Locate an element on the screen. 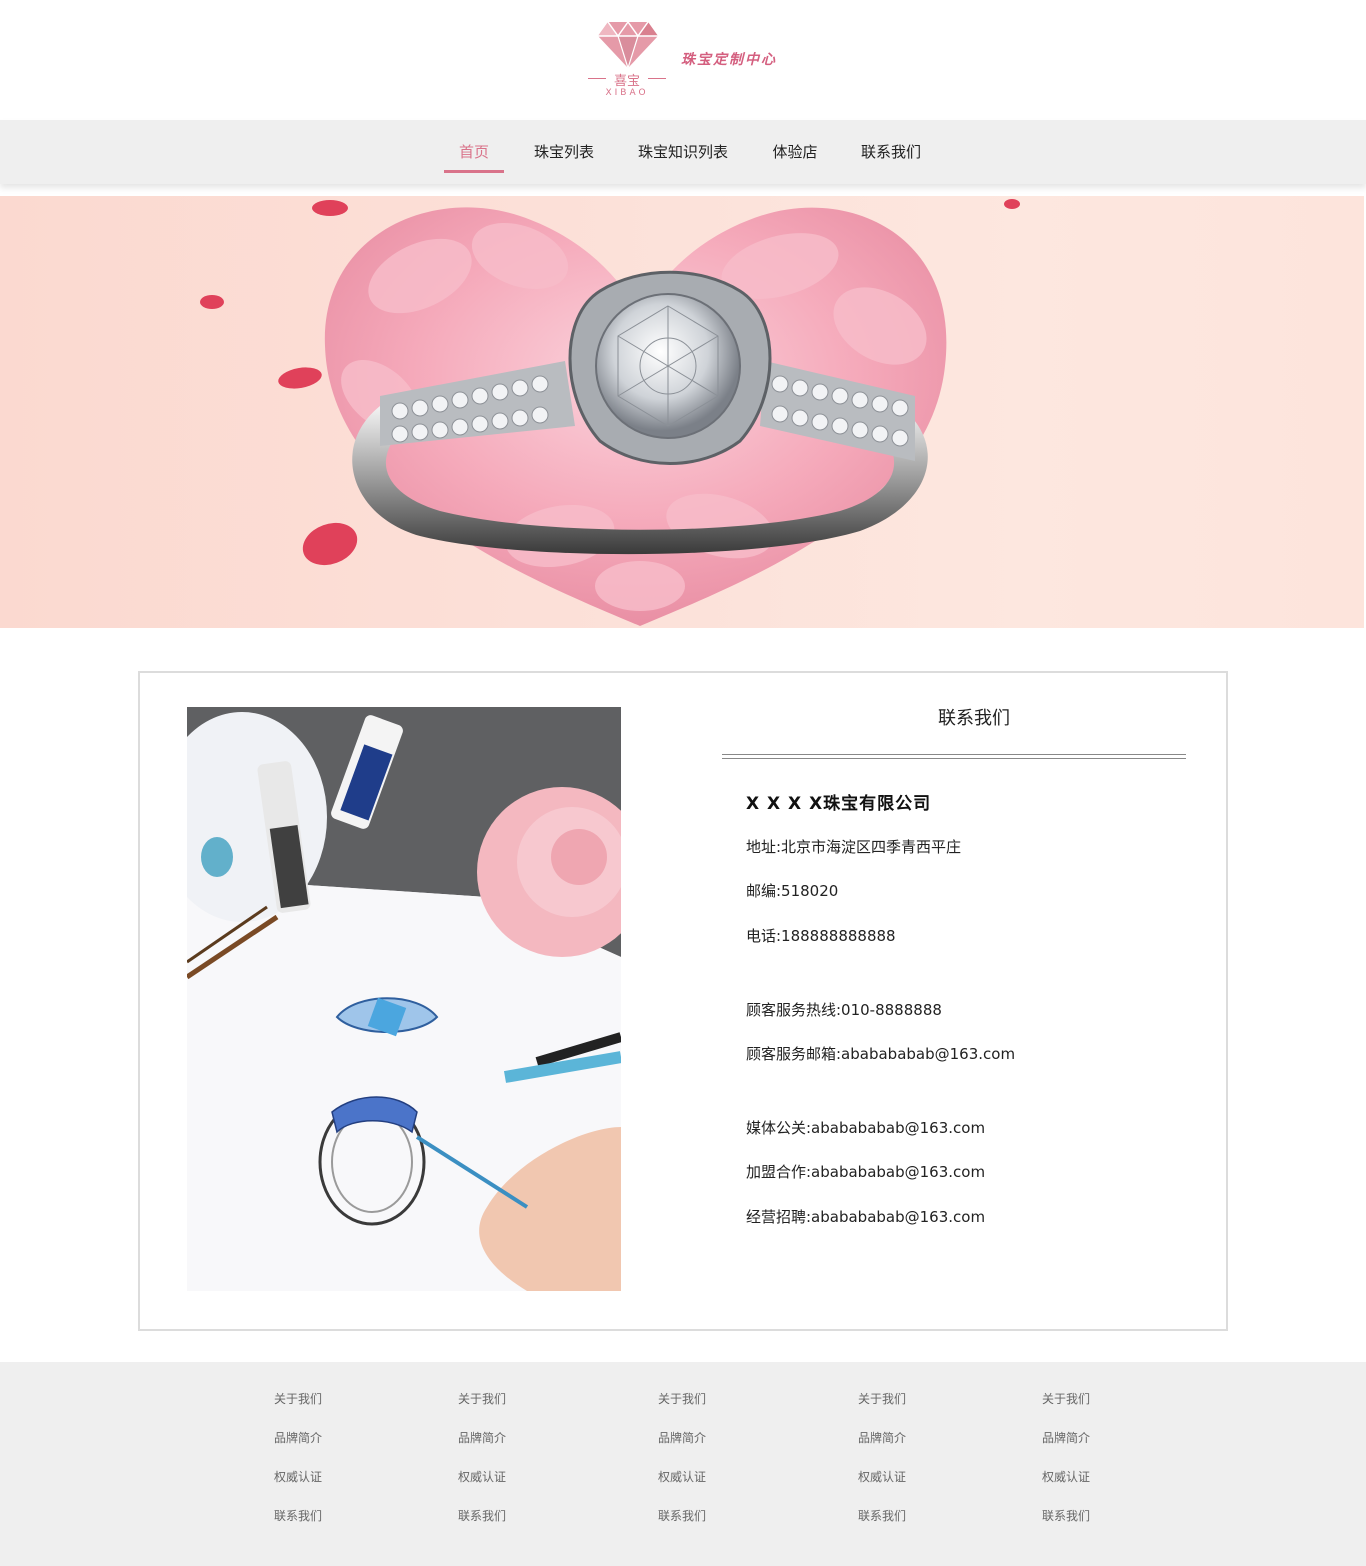 This screenshot has width=1366, height=1566. brand-logo: 喜宝 XIBAO is located at coordinates (627, 59).